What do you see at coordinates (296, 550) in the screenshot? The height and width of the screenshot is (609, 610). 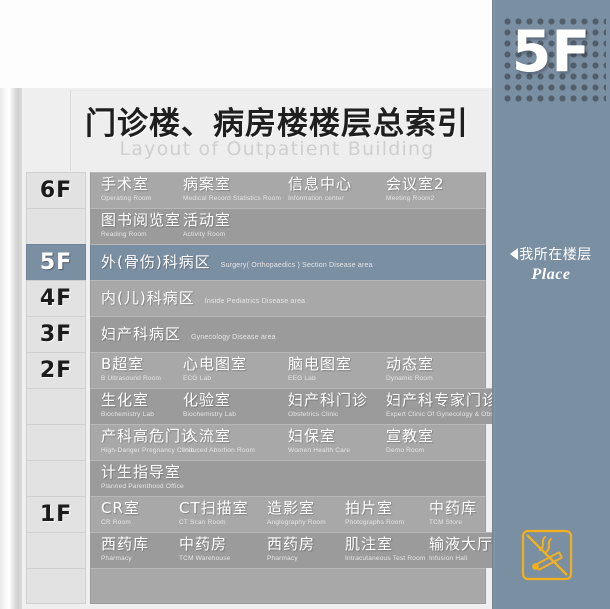 I see `room-entry: 西药房 Pharmacy` at bounding box center [296, 550].